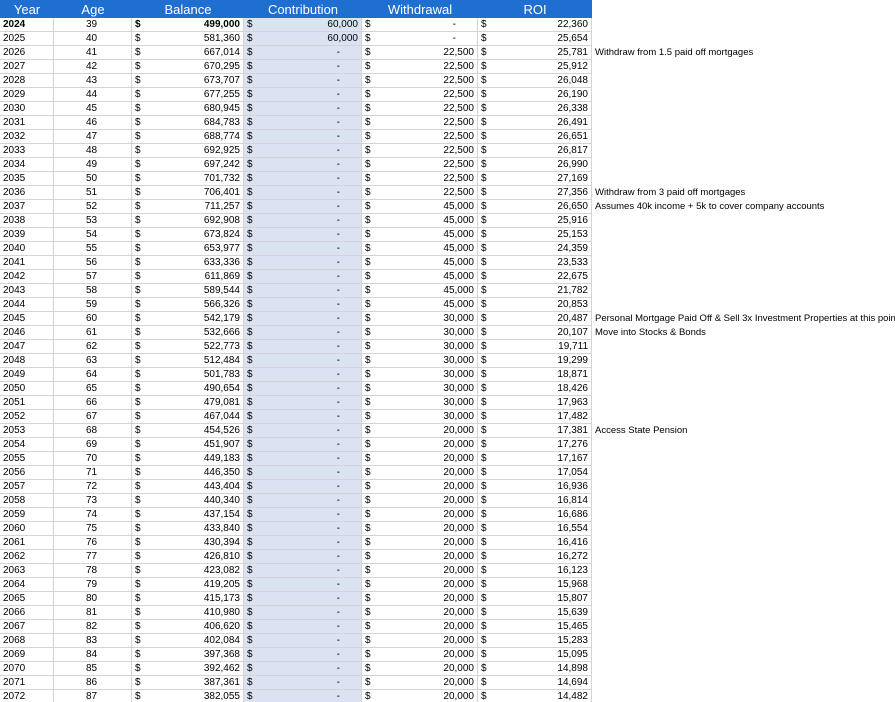 The width and height of the screenshot is (895, 702). I want to click on balance-cell: $437,154, so click(188, 515).